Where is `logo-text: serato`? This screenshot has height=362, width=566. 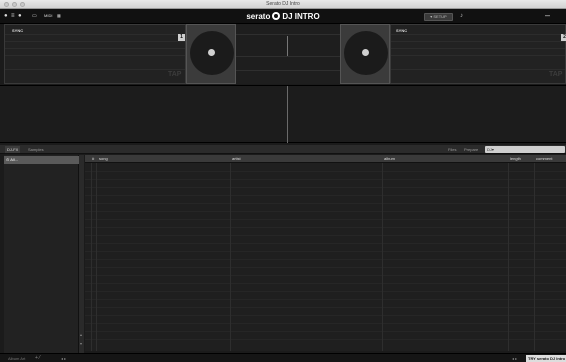 logo-text: serato is located at coordinates (258, 16).